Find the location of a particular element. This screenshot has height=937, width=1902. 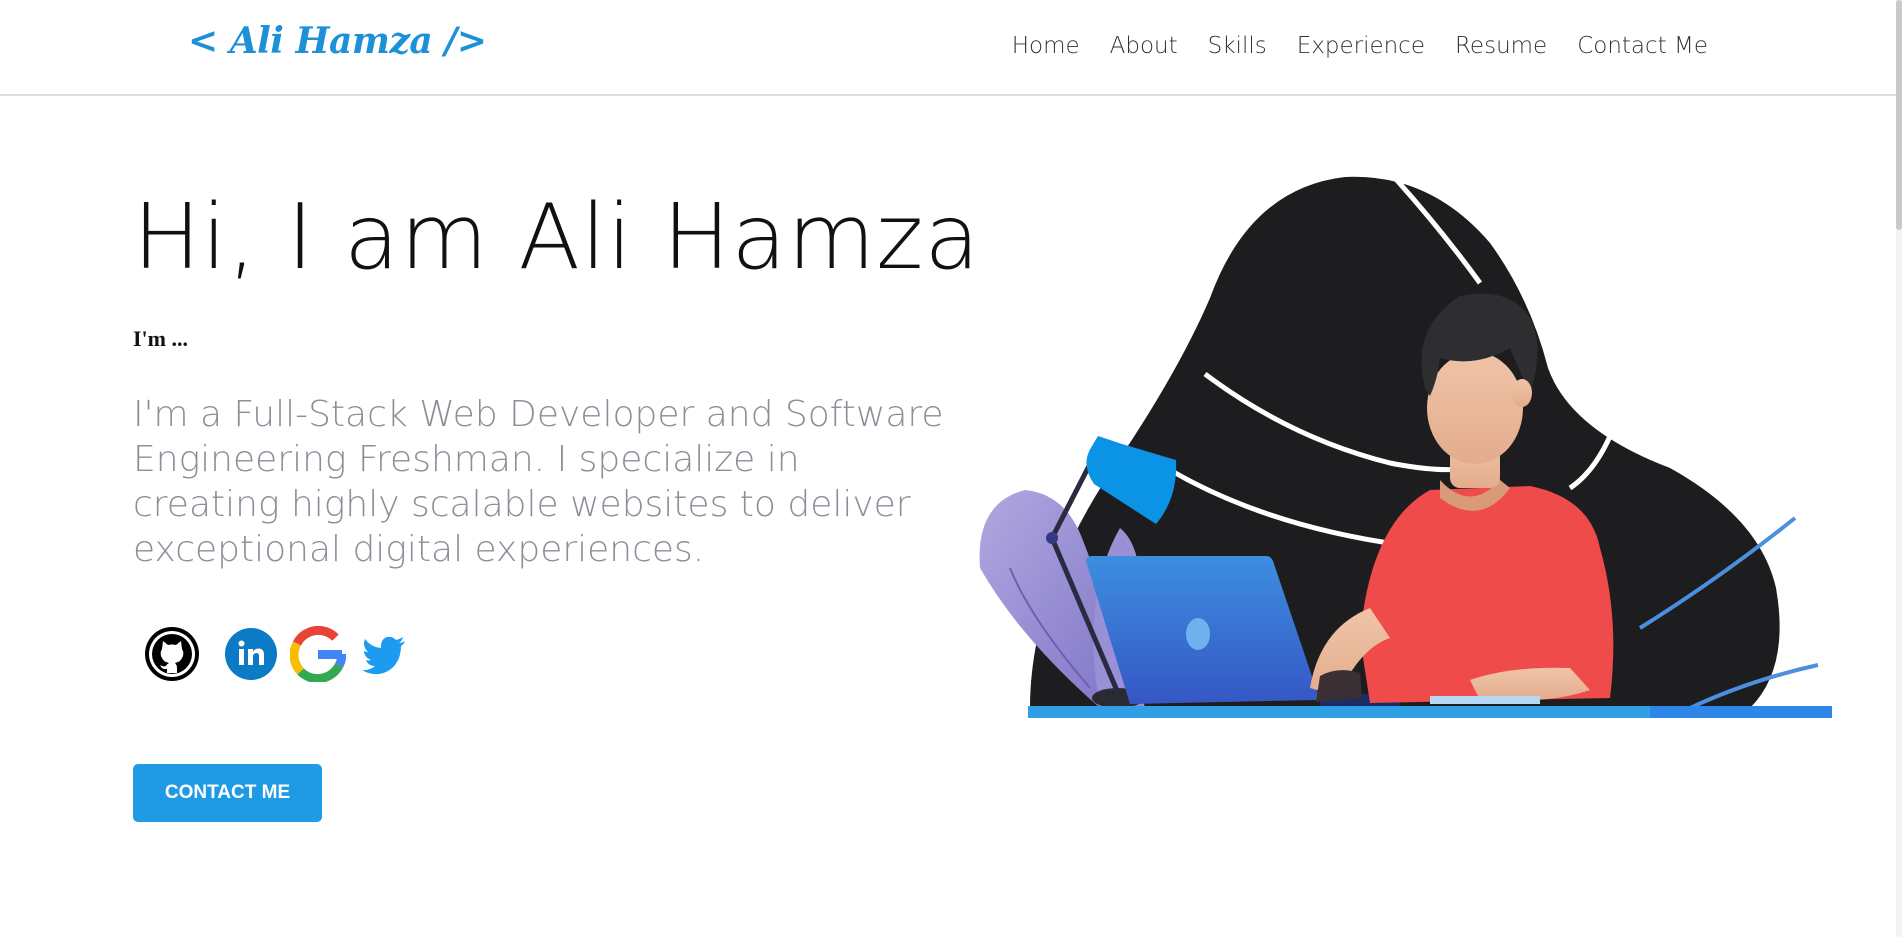

nav-home: Home is located at coordinates (1046, 46).